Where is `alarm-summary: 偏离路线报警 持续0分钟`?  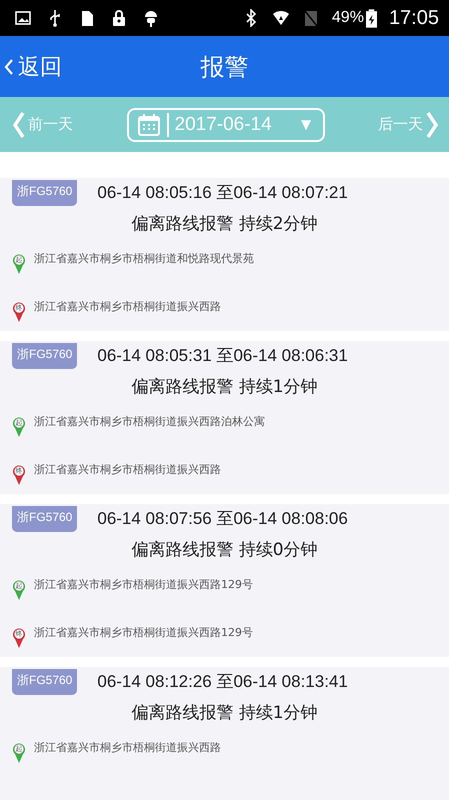 alarm-summary: 偏离路线报警 持续0分钟 is located at coordinates (224, 550).